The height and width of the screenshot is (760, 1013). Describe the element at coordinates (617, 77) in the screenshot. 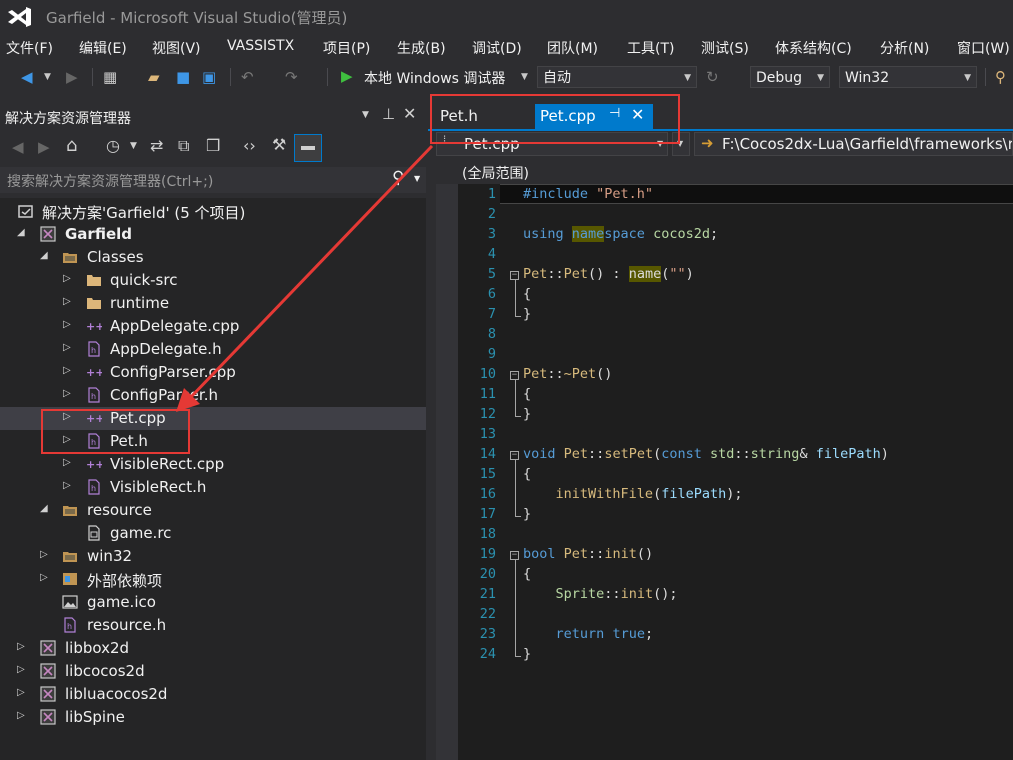

I see `solution-mode-combo: 自动 ▼` at that location.